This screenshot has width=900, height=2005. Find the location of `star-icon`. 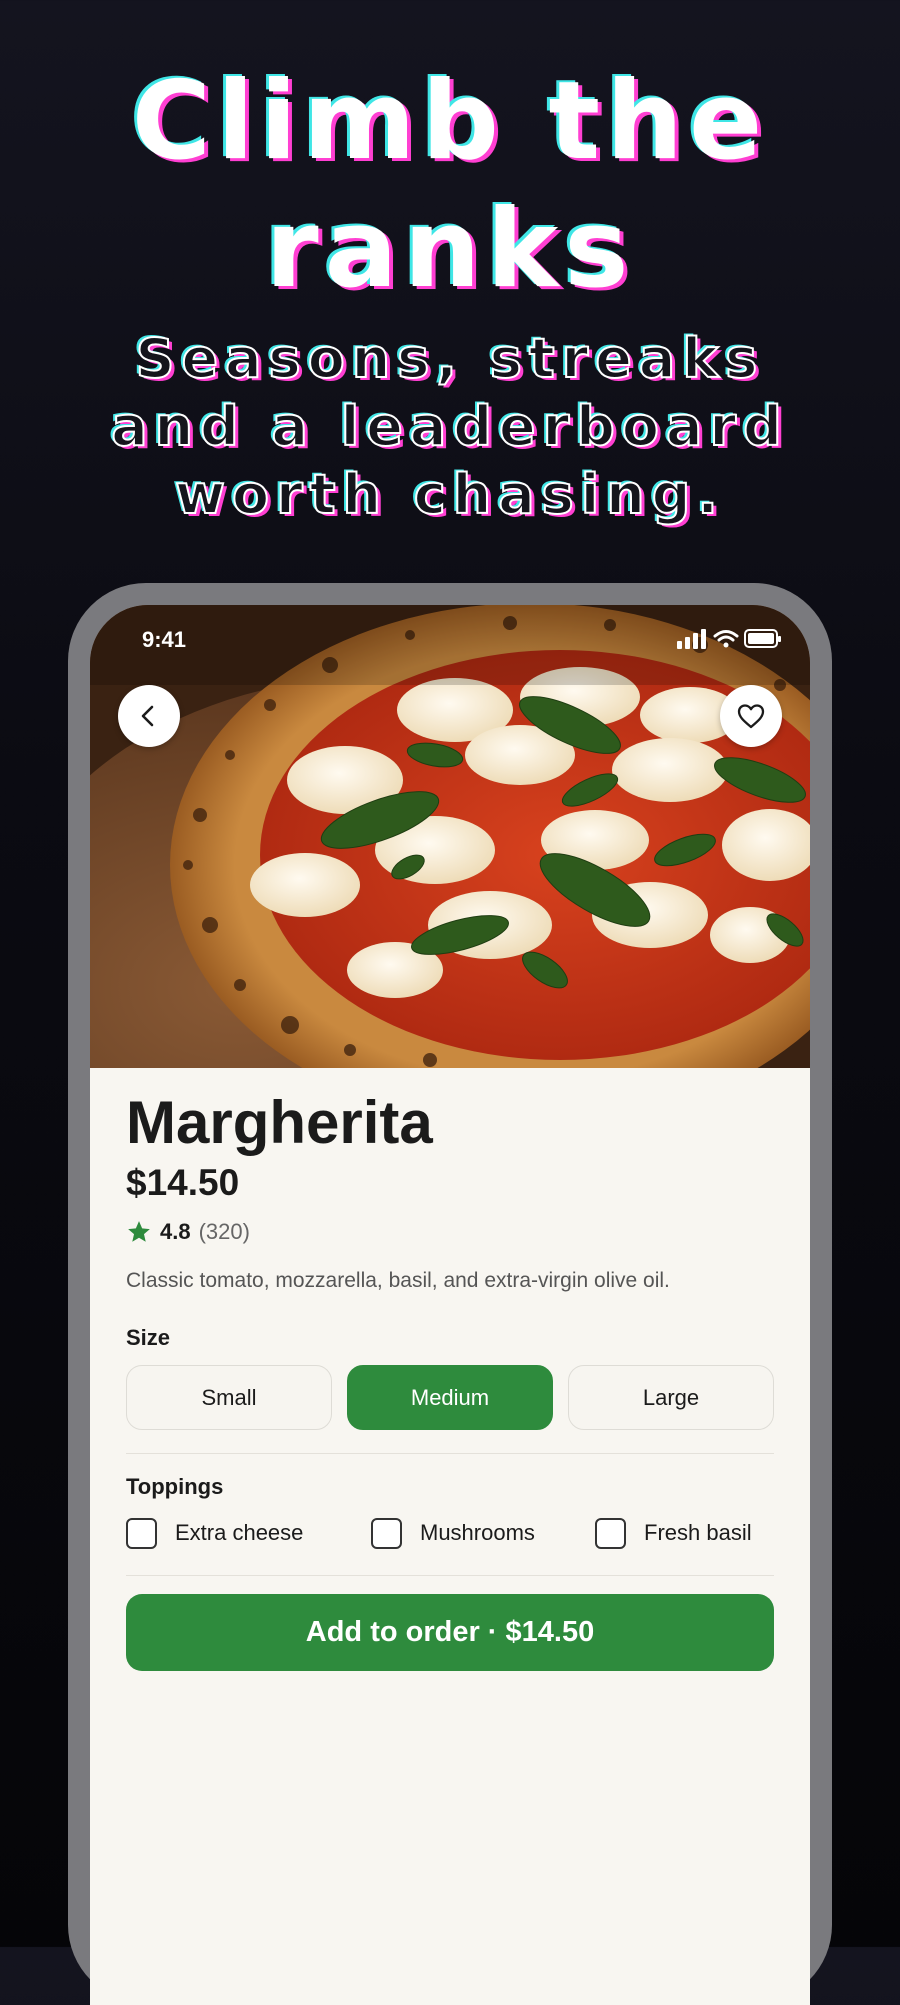

star-icon is located at coordinates (139, 1231).